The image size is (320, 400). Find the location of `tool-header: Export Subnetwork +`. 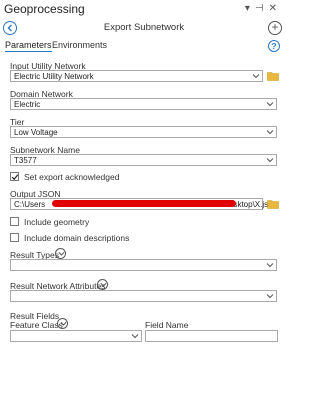

tool-header: Export Subnetwork + is located at coordinates (144, 28).